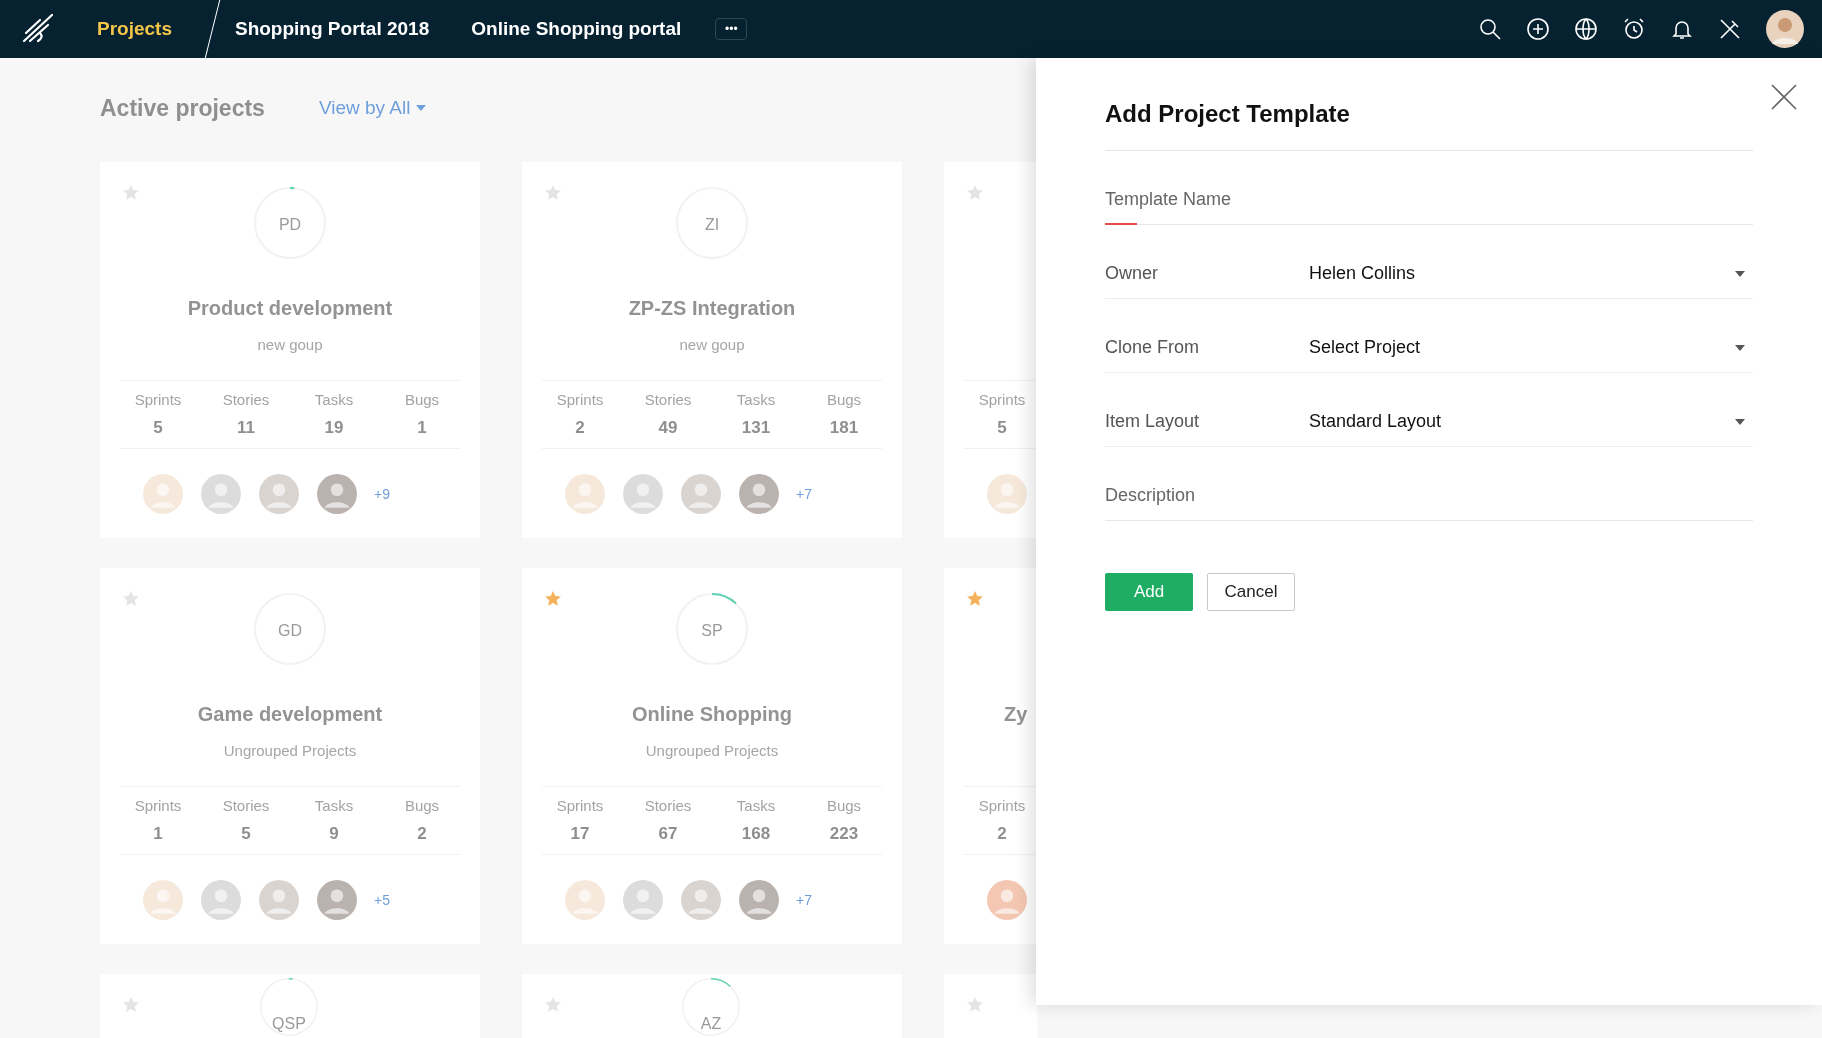 Image resolution: width=1822 pixels, height=1038 pixels. Describe the element at coordinates (668, 833) in the screenshot. I see `stat-value: 67` at that location.